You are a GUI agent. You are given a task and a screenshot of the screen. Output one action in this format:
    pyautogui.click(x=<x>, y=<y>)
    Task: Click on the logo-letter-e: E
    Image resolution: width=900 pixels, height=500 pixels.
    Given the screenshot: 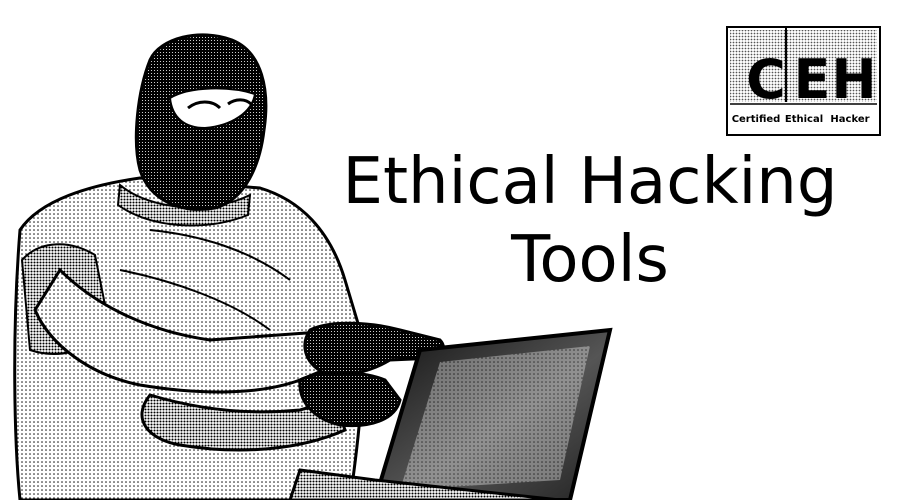 What is the action you would take?
    pyautogui.click(x=812, y=79)
    